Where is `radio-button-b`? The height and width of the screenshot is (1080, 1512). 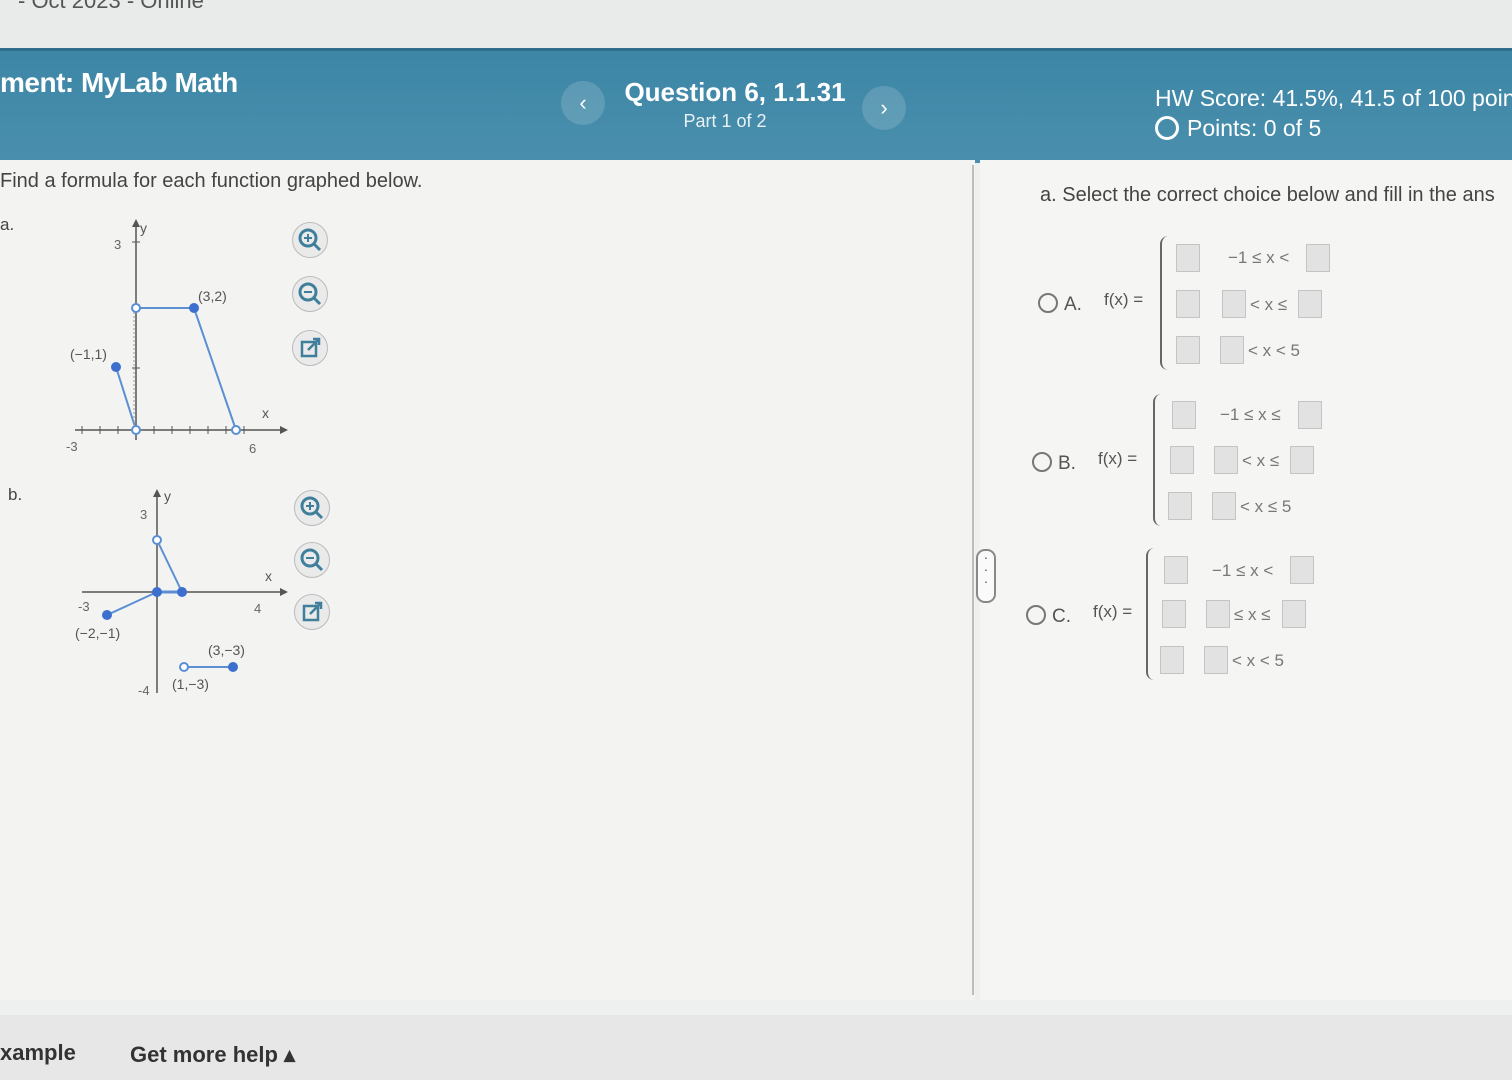 radio-button-b is located at coordinates (1042, 462).